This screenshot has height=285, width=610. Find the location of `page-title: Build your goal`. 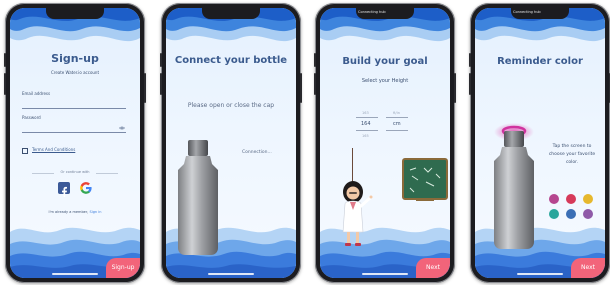

page-title: Build your goal is located at coordinates (385, 61).